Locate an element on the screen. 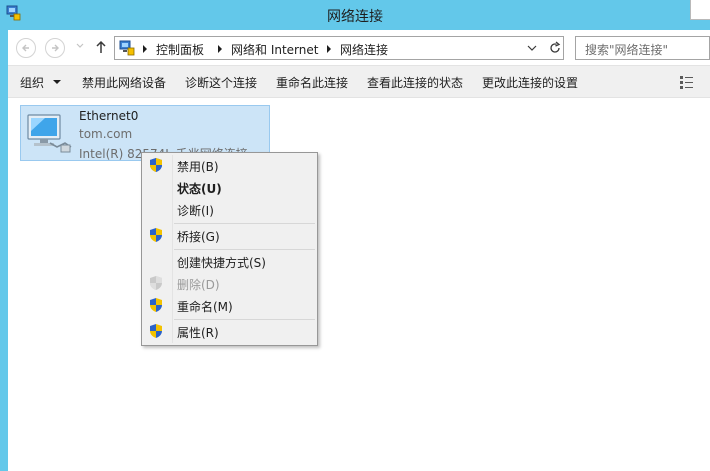 The width and height of the screenshot is (710, 471). disable-device-button: 禁用此网络设备 is located at coordinates (124, 82).